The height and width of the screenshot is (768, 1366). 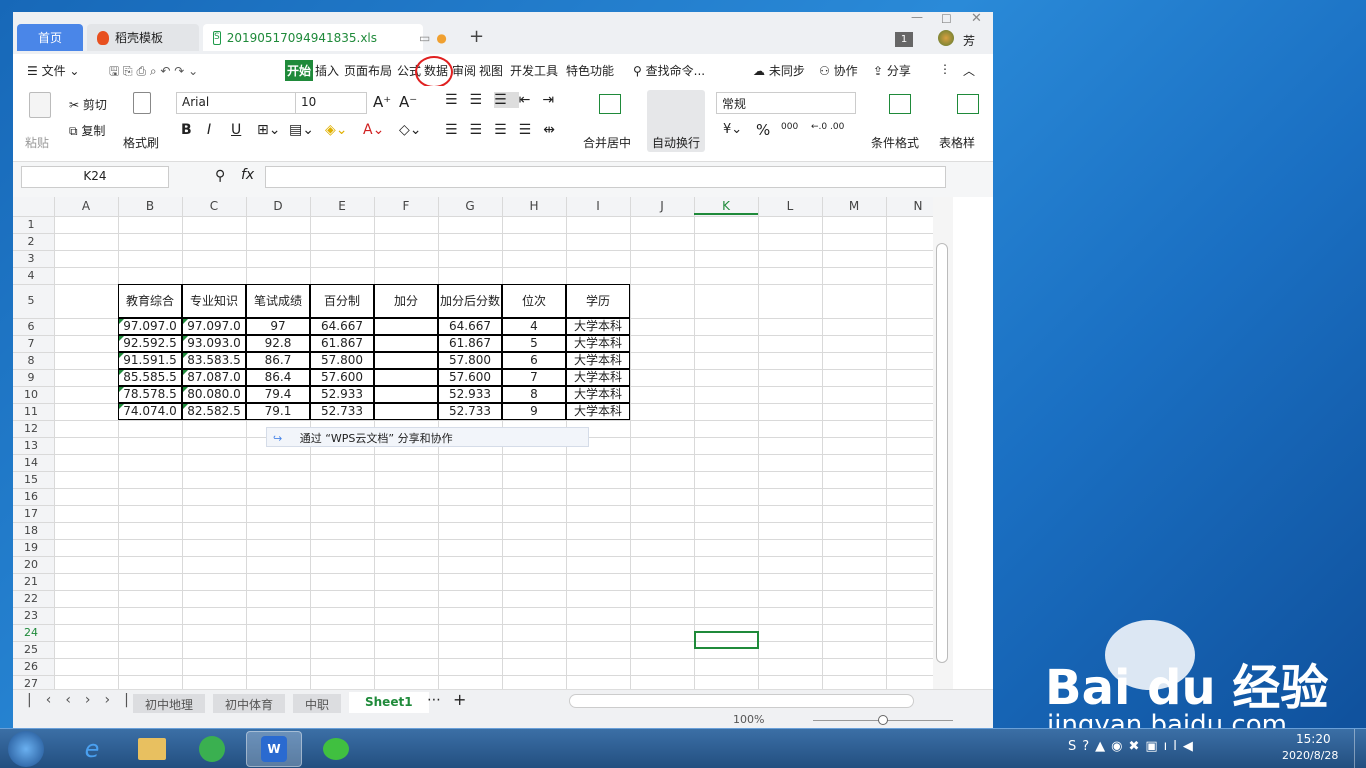 I want to click on folder-icon, so click(x=152, y=749).